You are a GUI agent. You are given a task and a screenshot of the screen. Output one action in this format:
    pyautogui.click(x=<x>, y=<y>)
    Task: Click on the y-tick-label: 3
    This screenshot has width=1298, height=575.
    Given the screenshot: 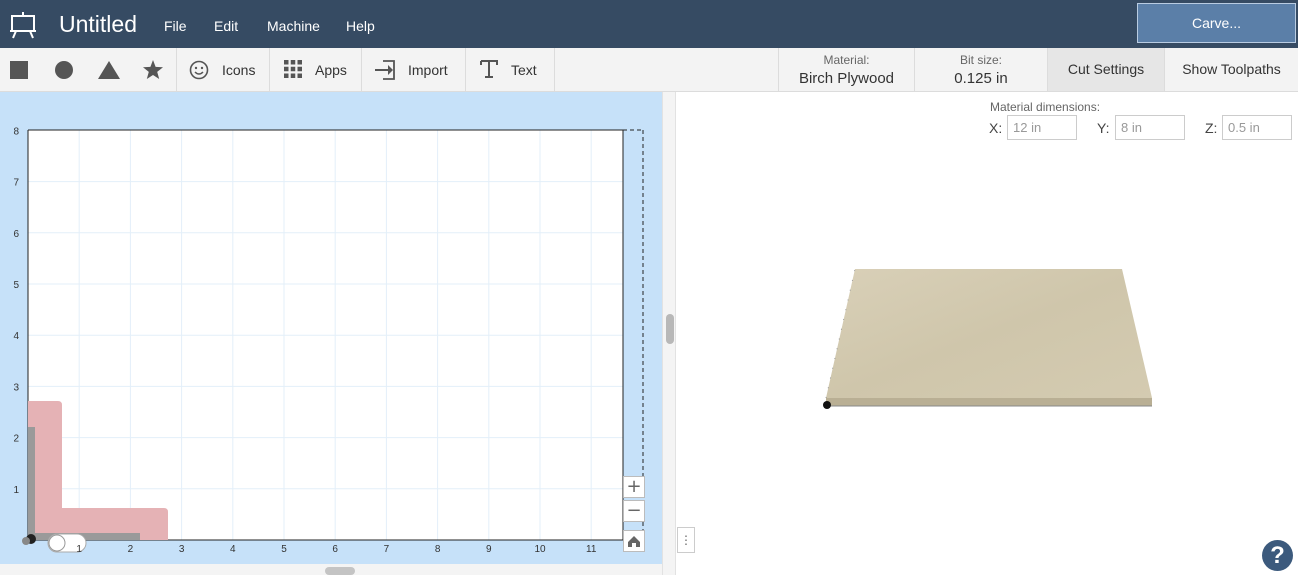 What is the action you would take?
    pyautogui.click(x=16, y=387)
    